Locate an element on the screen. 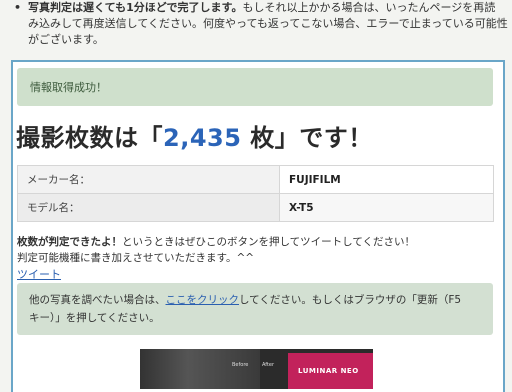 This screenshot has width=512, height=392. tweet-prompt-line-2: 判定可能機種に書き加えさせていただきます。^^ is located at coordinates (136, 258).